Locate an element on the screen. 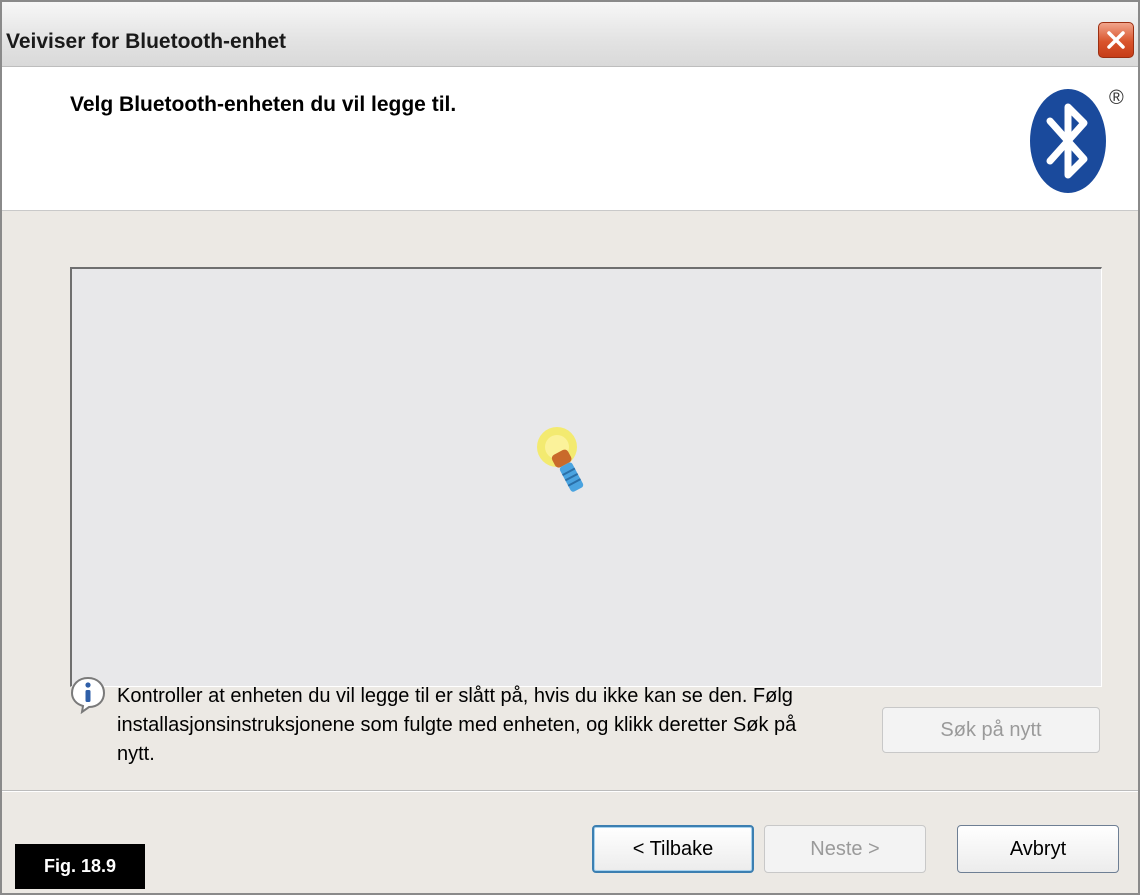  next-button: Neste > is located at coordinates (845, 849).